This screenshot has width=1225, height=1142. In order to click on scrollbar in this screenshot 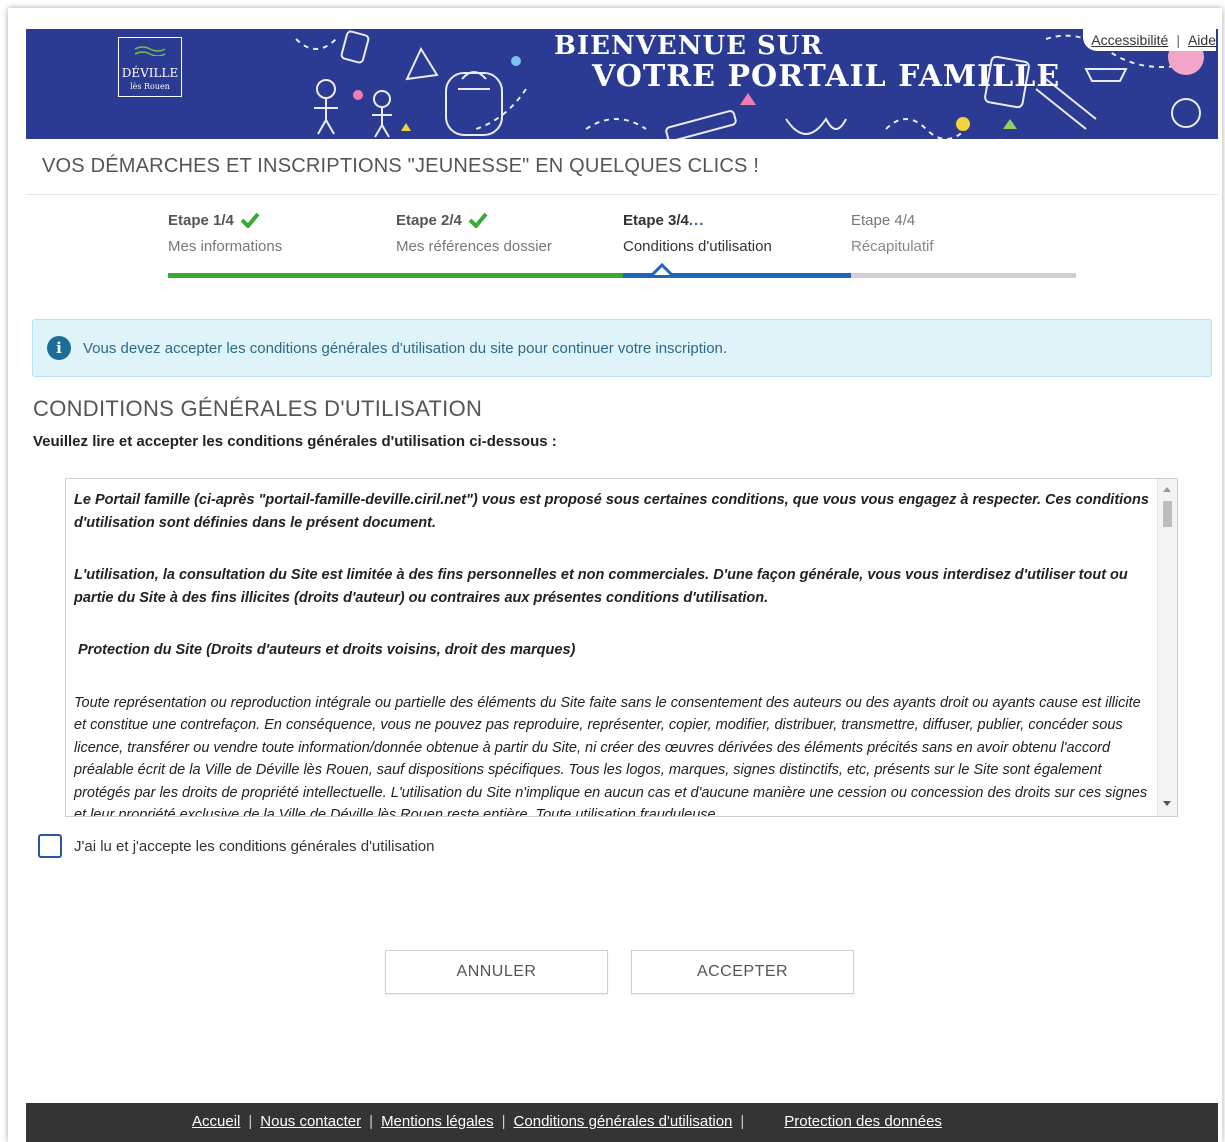, I will do `click(1167, 647)`.